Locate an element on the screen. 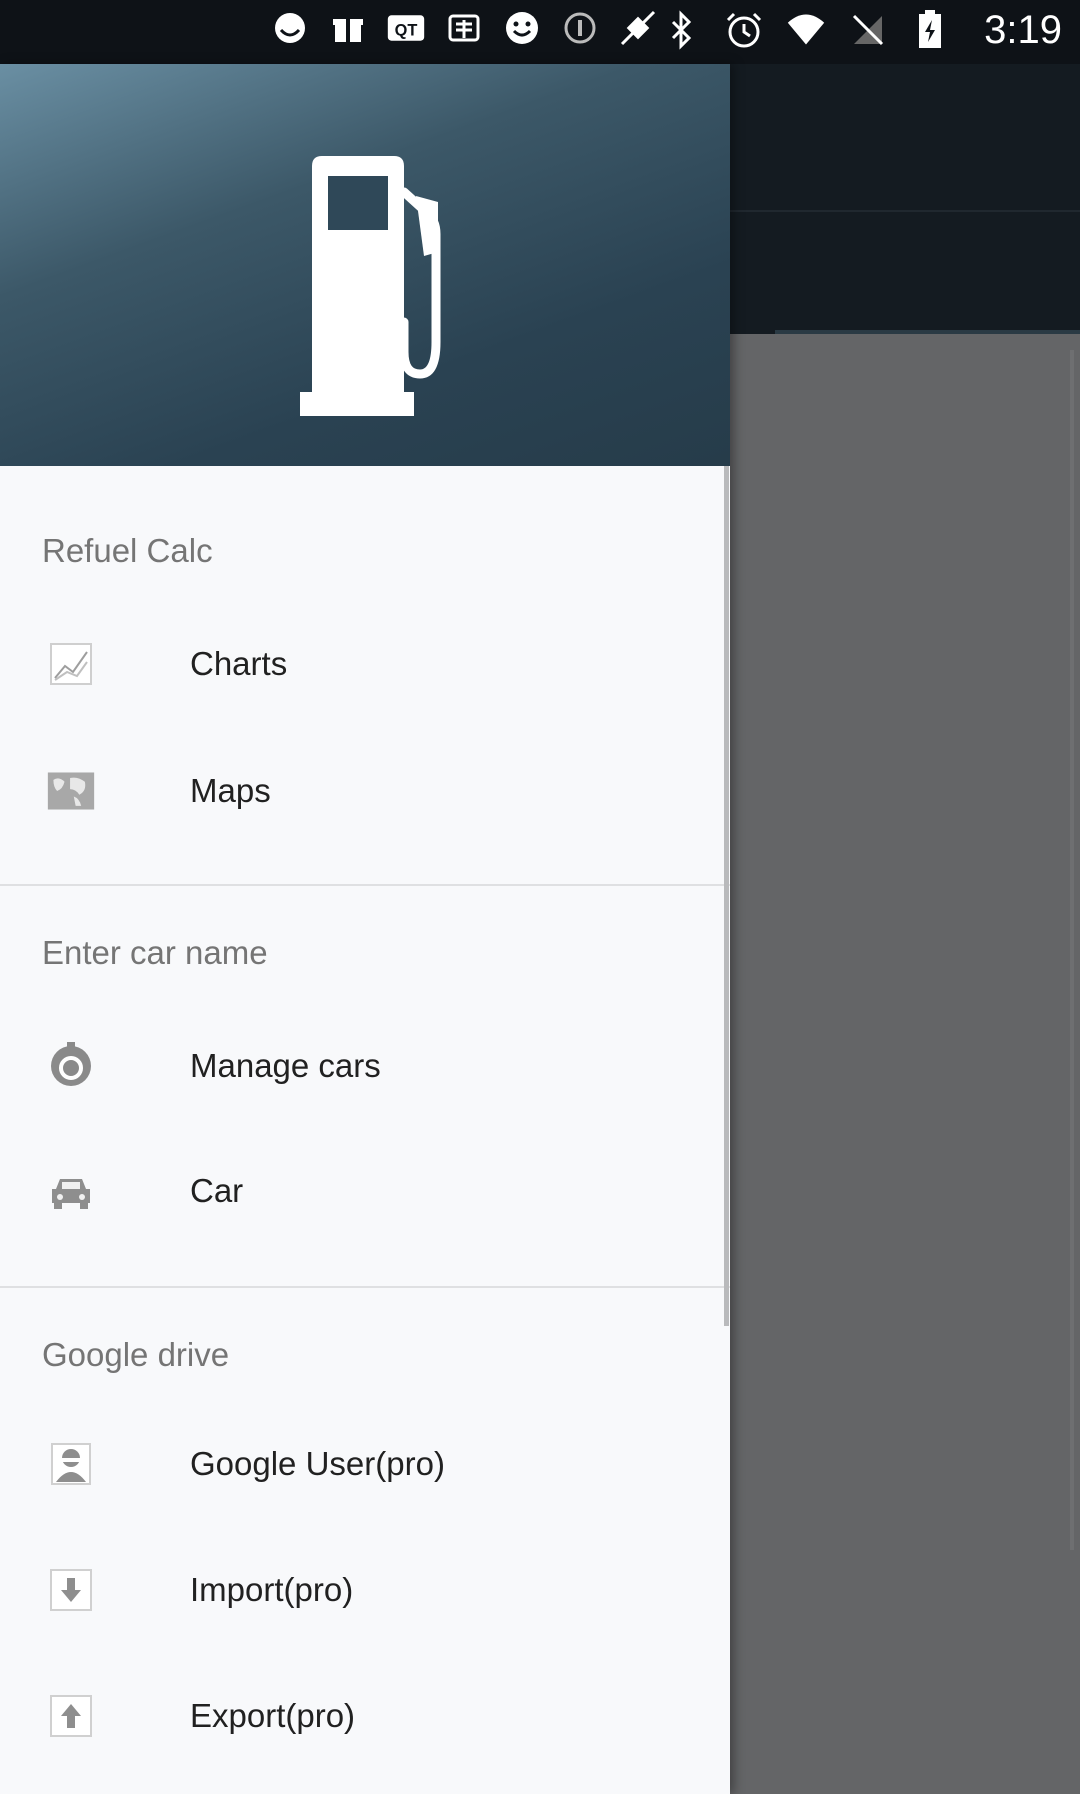  status-bar: QT 3:19 is located at coordinates (540, 32).